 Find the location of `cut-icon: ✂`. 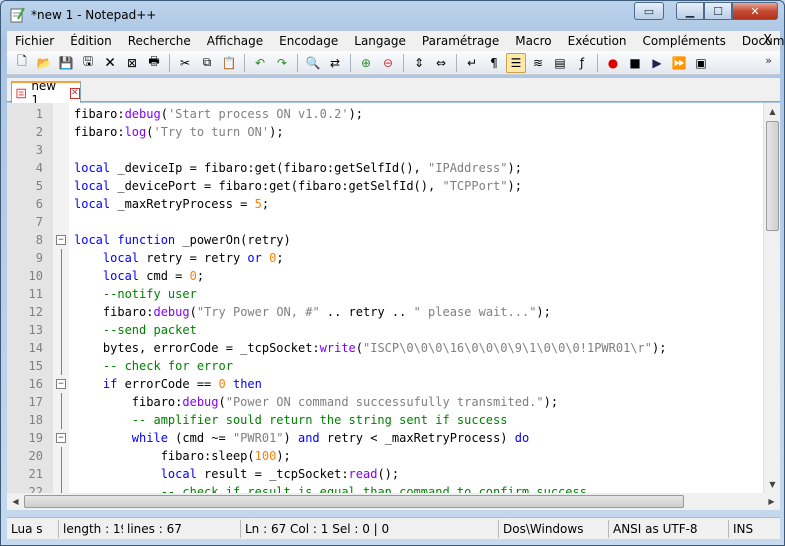

cut-icon: ✂ is located at coordinates (185, 63).